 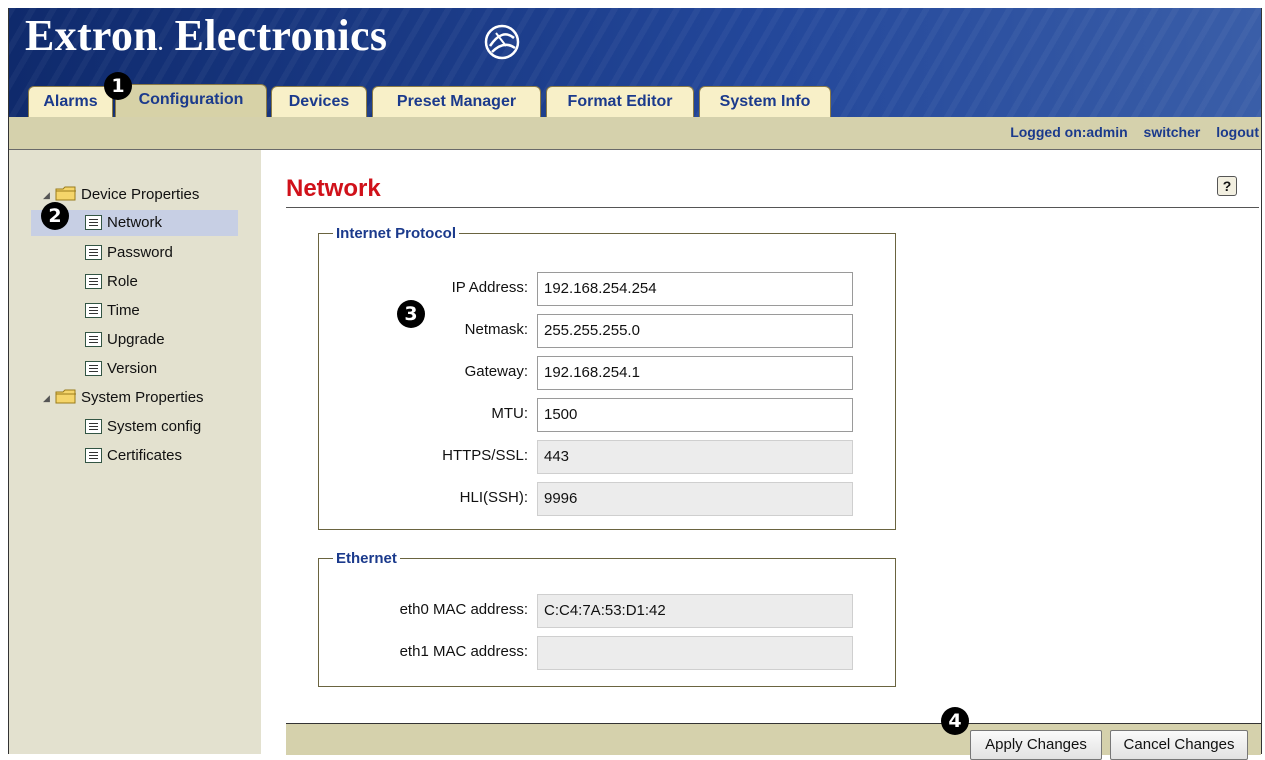 What do you see at coordinates (112, 311) in the screenshot?
I see `sidebar-item-time: Time` at bounding box center [112, 311].